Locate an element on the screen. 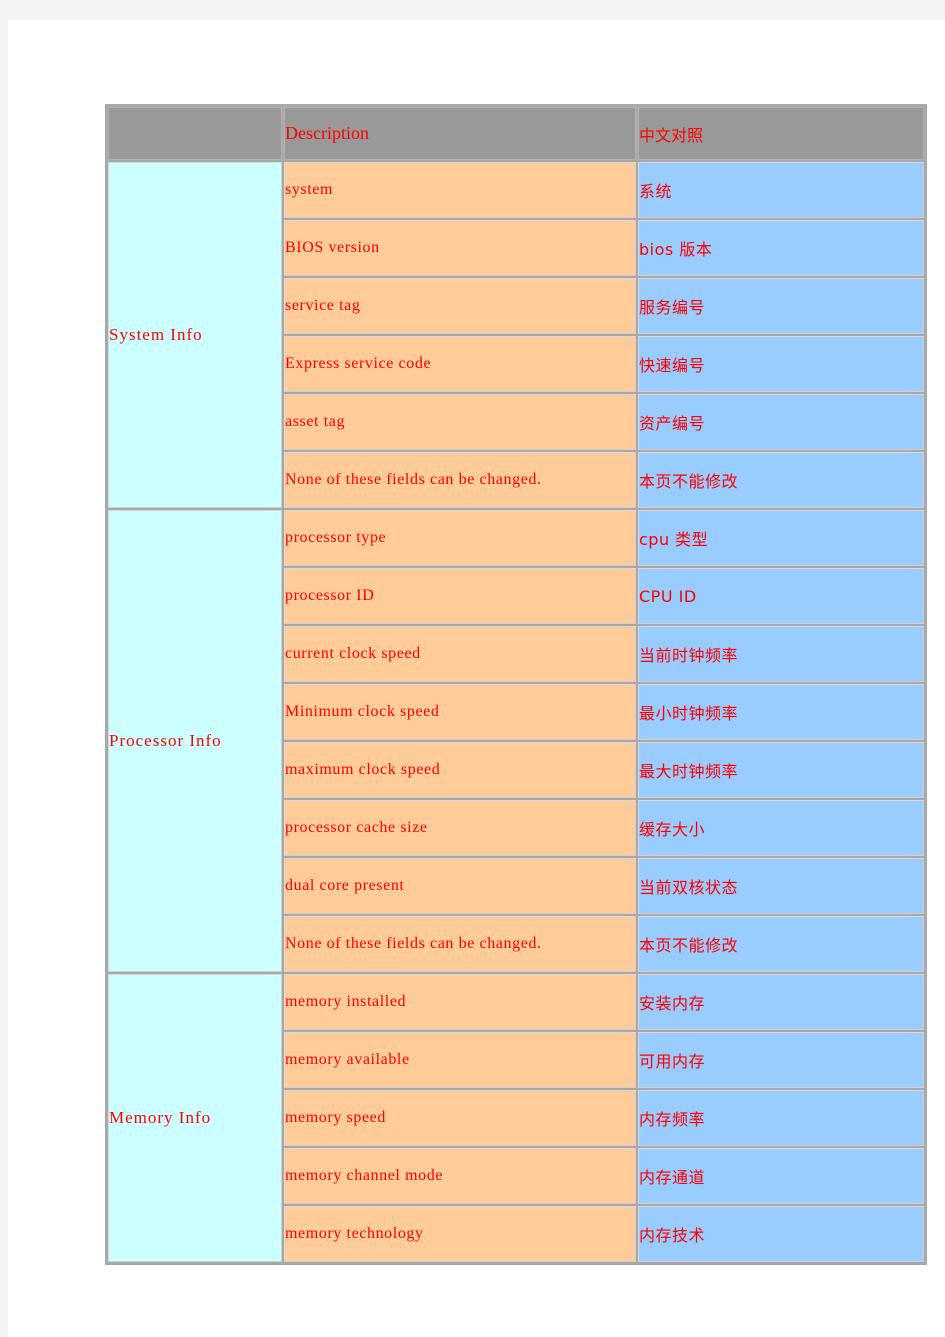 The width and height of the screenshot is (945, 1337). chinese-cell: 资产编号 is located at coordinates (781, 422).